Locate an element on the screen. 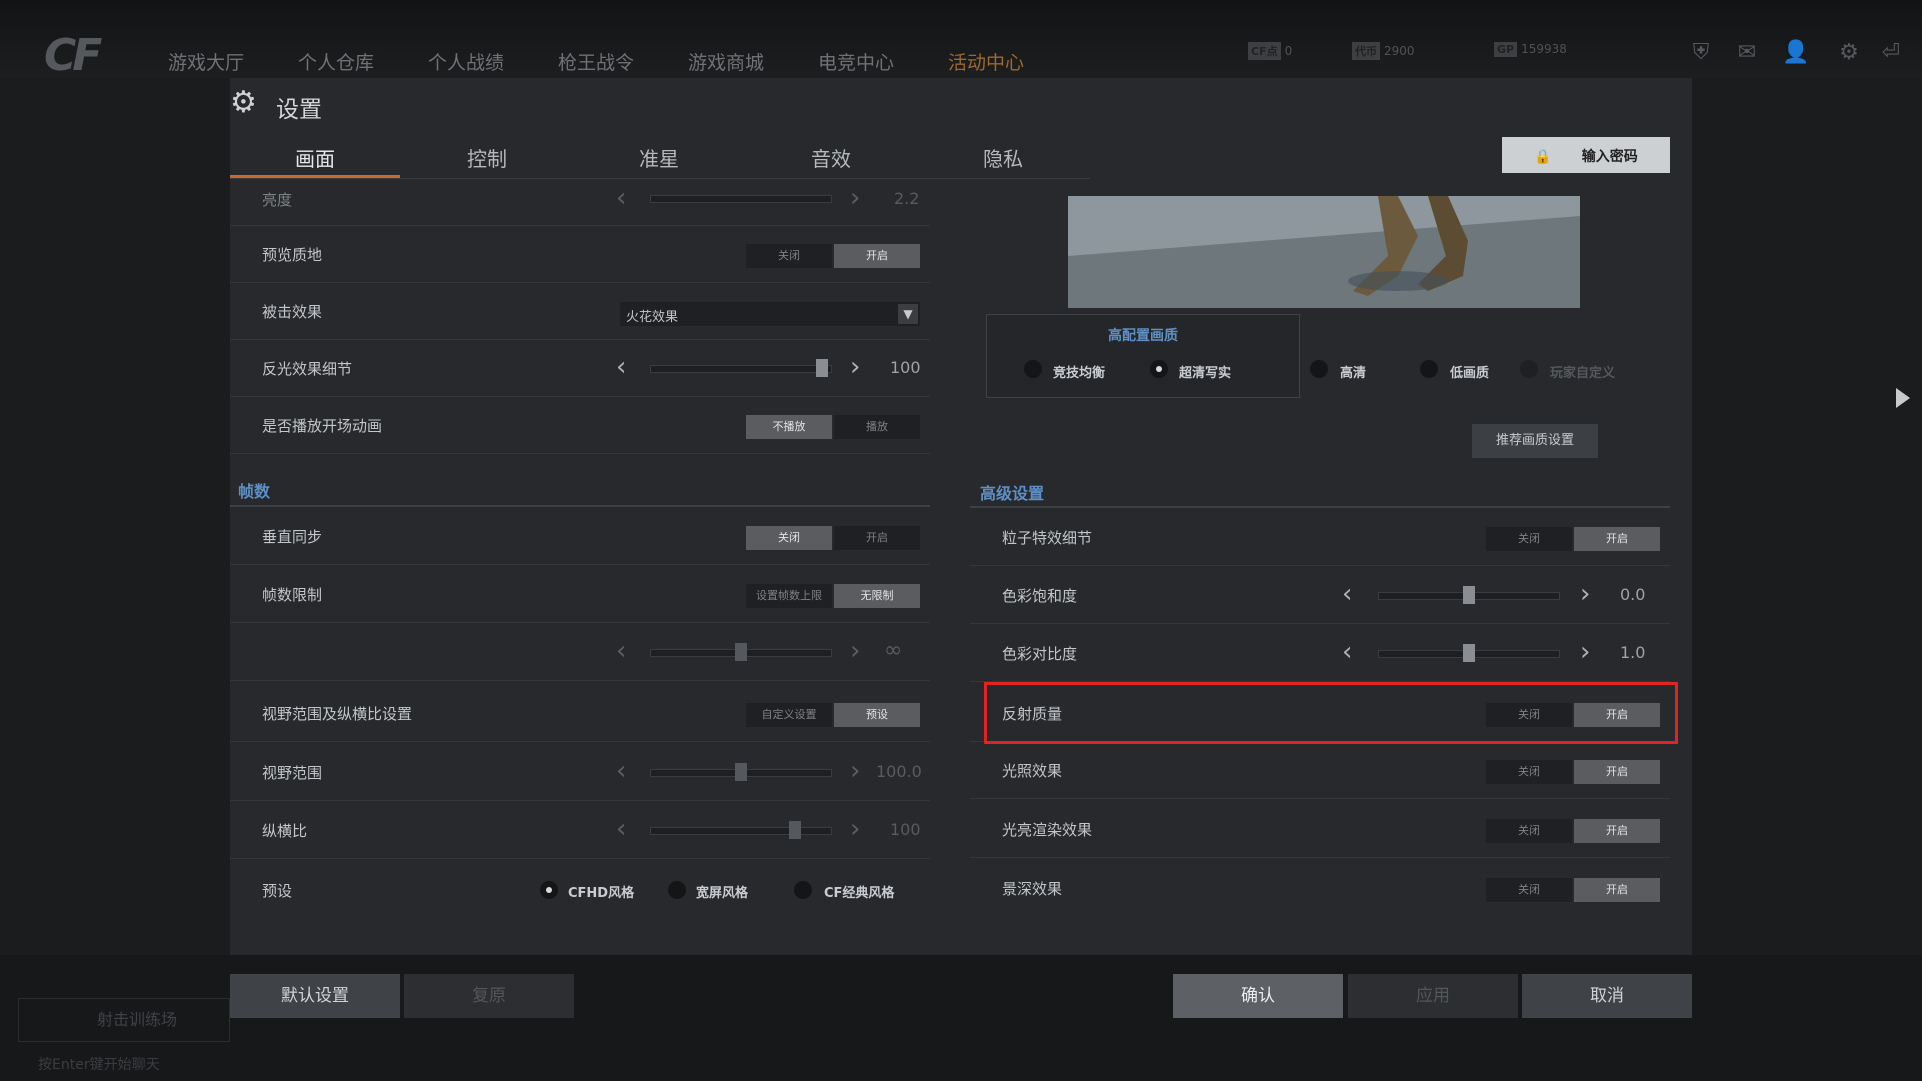 The height and width of the screenshot is (1081, 1922). toggle-on: 无限制 is located at coordinates (877, 596).